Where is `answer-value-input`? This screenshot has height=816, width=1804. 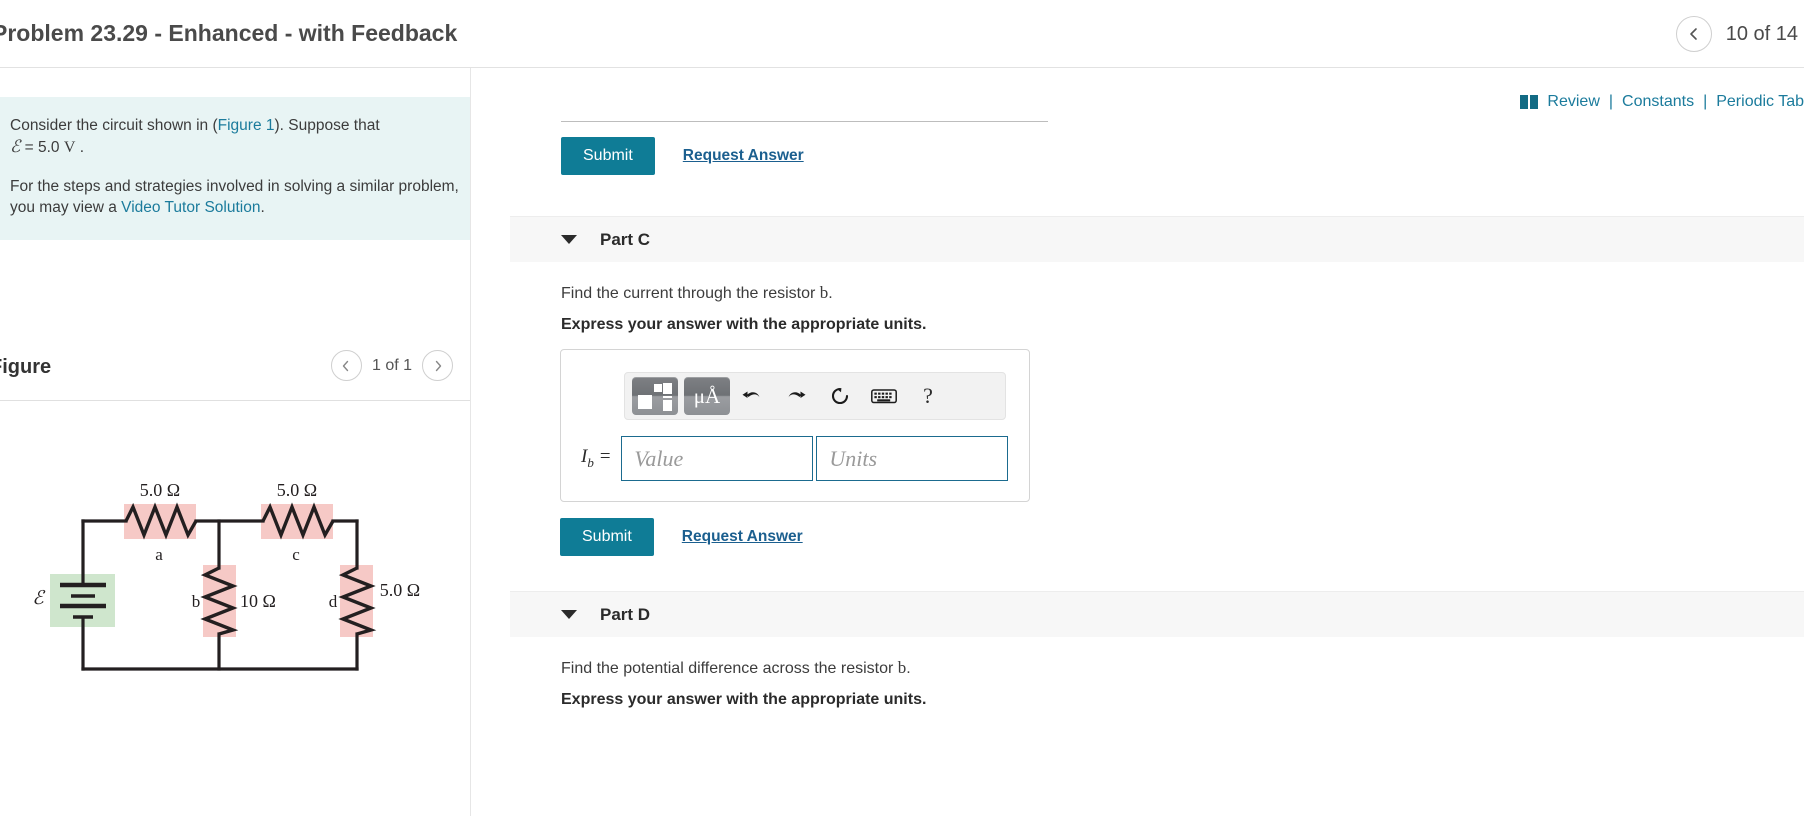
answer-value-input is located at coordinates (717, 458).